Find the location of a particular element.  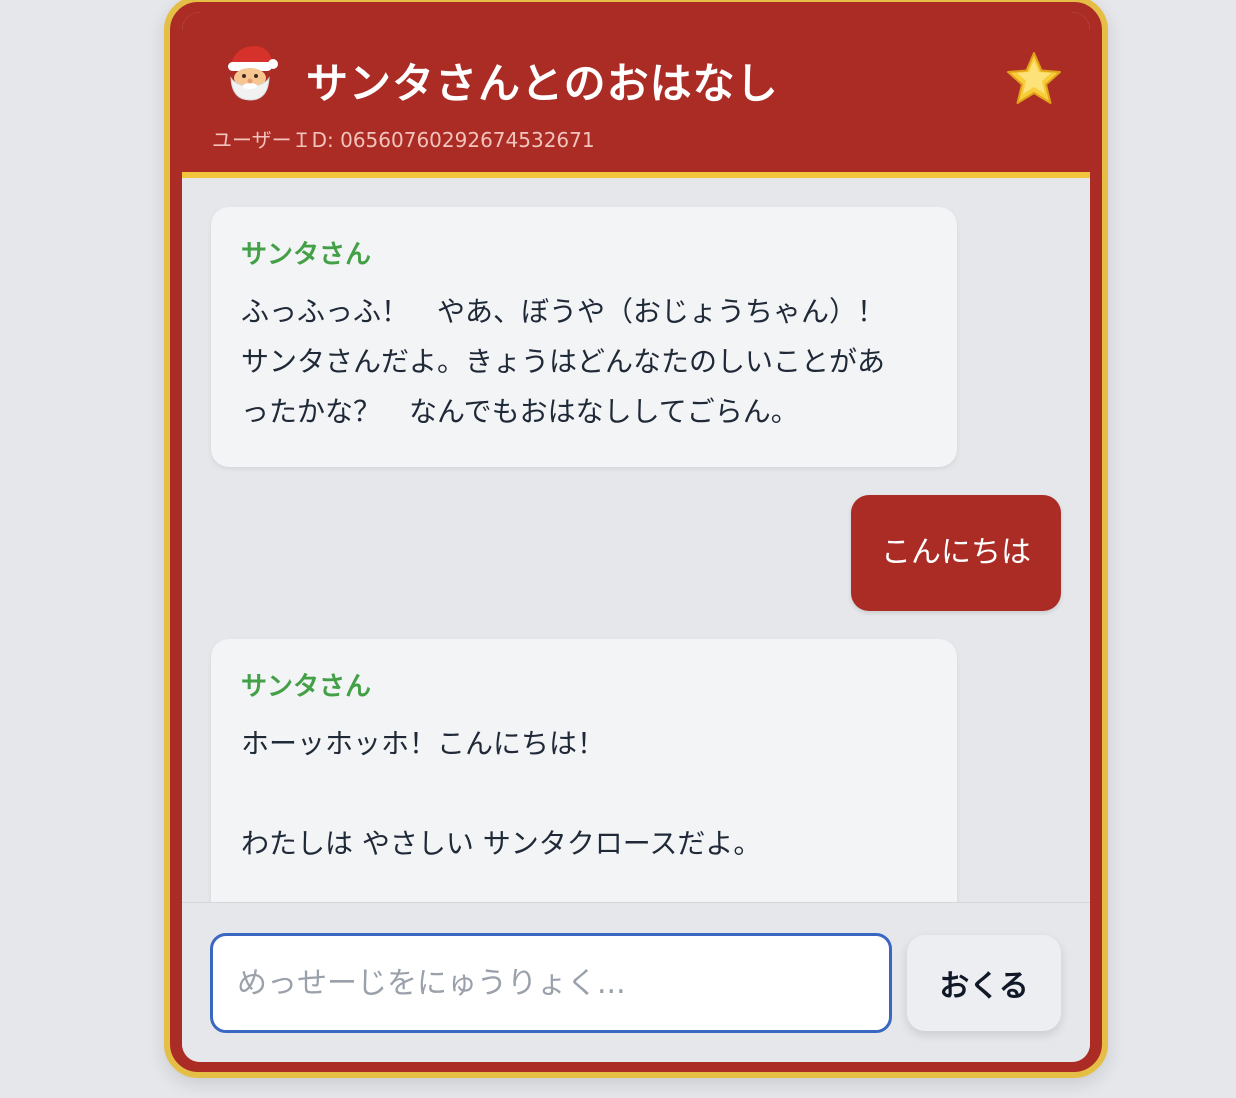

message-input is located at coordinates (551, 983).